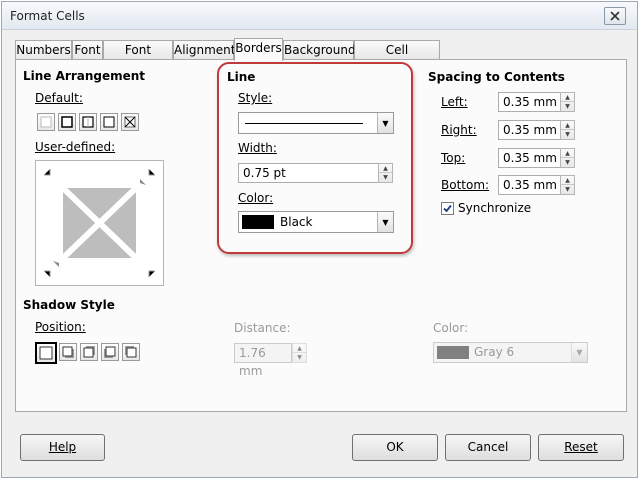 The image size is (640, 480). I want to click on ok-button-label: OK, so click(395, 447).